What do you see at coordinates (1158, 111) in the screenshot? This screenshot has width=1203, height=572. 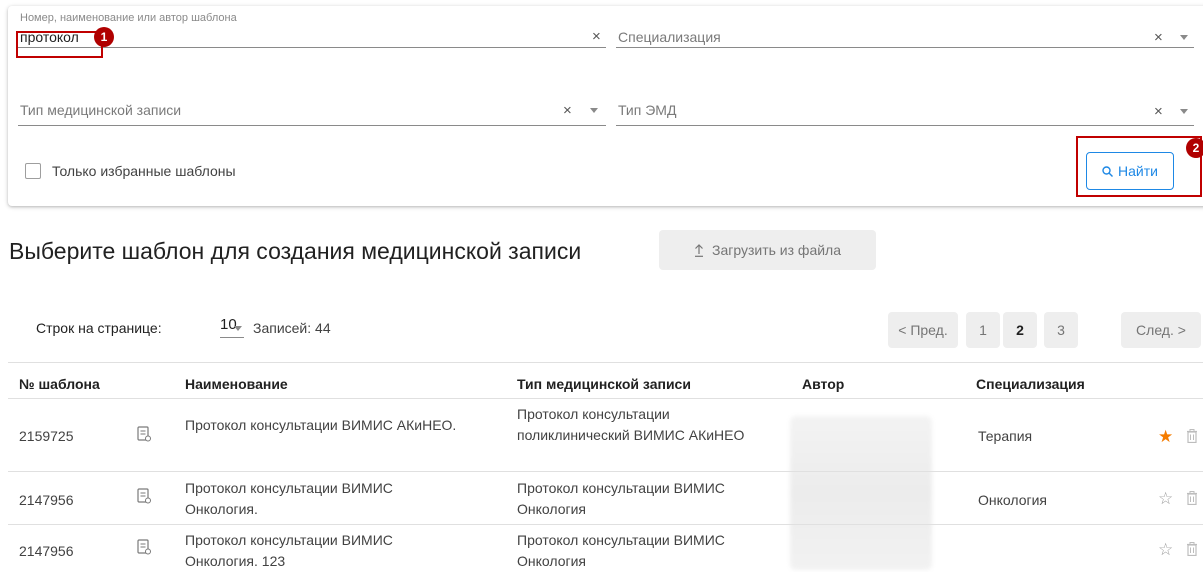 I see `clear-emd-type-icon: ×` at bounding box center [1158, 111].